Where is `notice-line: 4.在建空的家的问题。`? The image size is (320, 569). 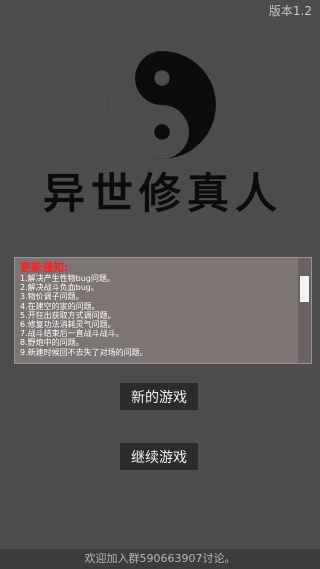 notice-line: 4.在建空的家的问题。 is located at coordinates (60, 306).